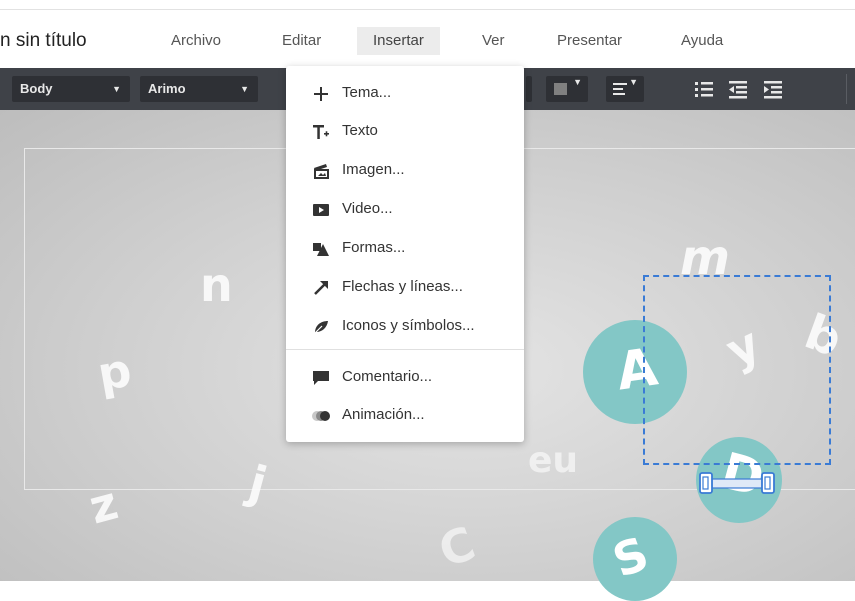 The image size is (855, 601). What do you see at coordinates (321, 132) in the screenshot?
I see `text-icon` at bounding box center [321, 132].